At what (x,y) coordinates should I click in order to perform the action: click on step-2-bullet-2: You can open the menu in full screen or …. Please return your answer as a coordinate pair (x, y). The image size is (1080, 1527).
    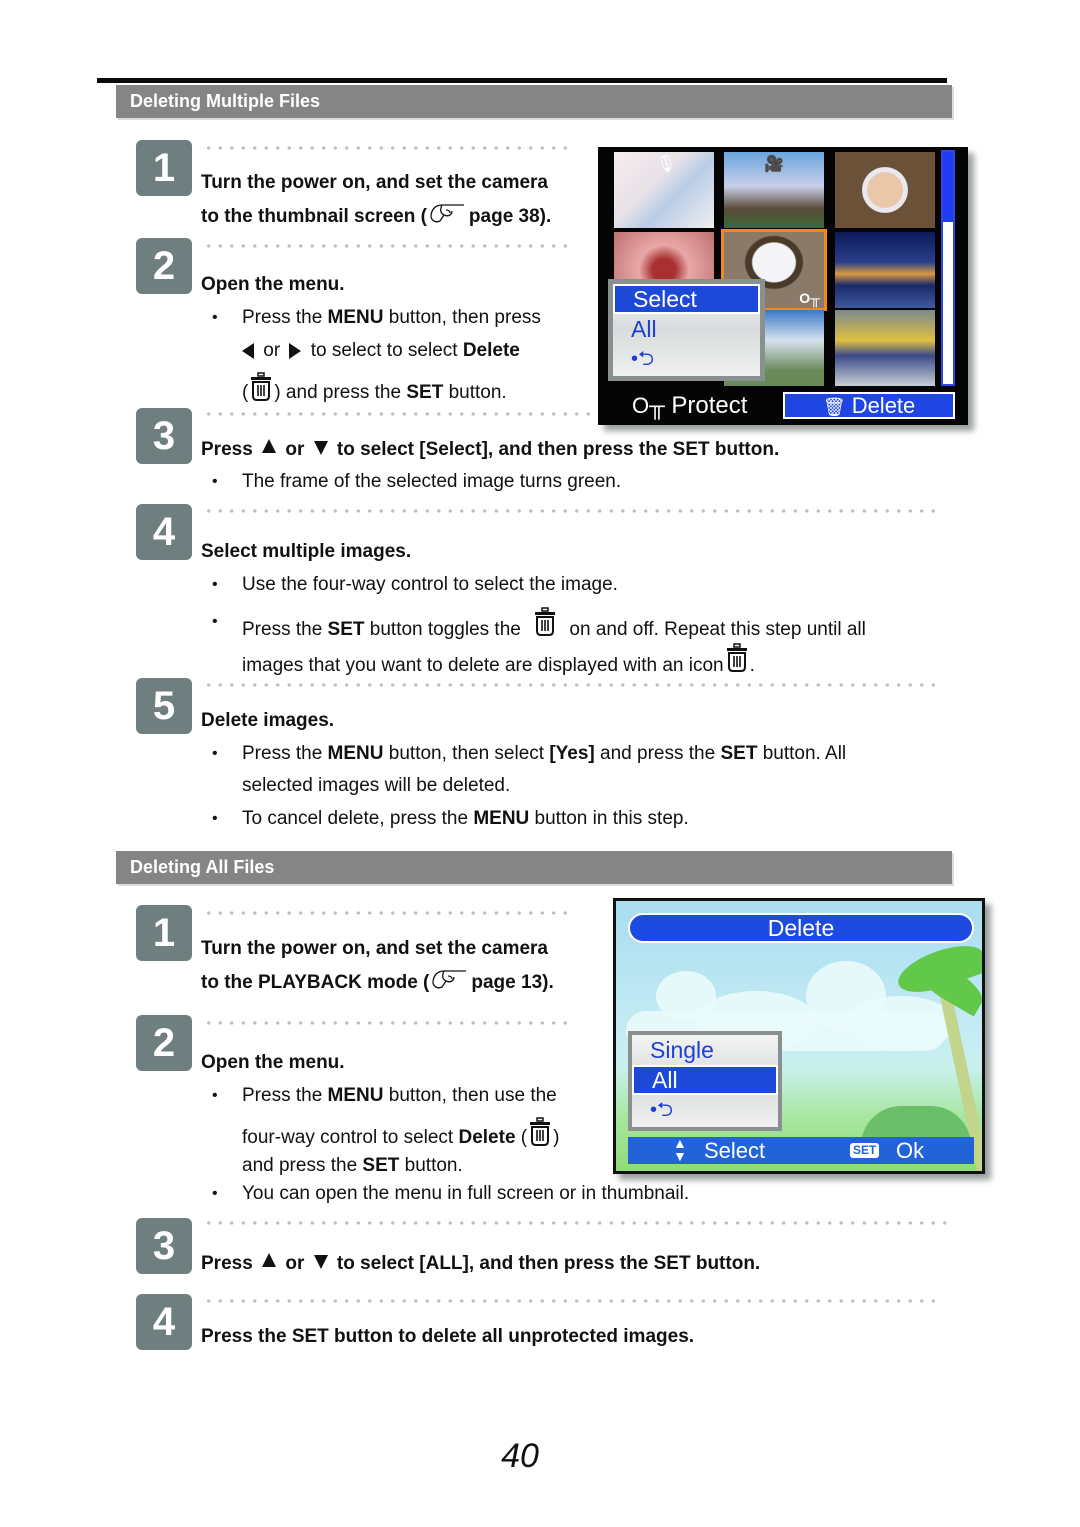
    Looking at the image, I should click on (466, 1193).